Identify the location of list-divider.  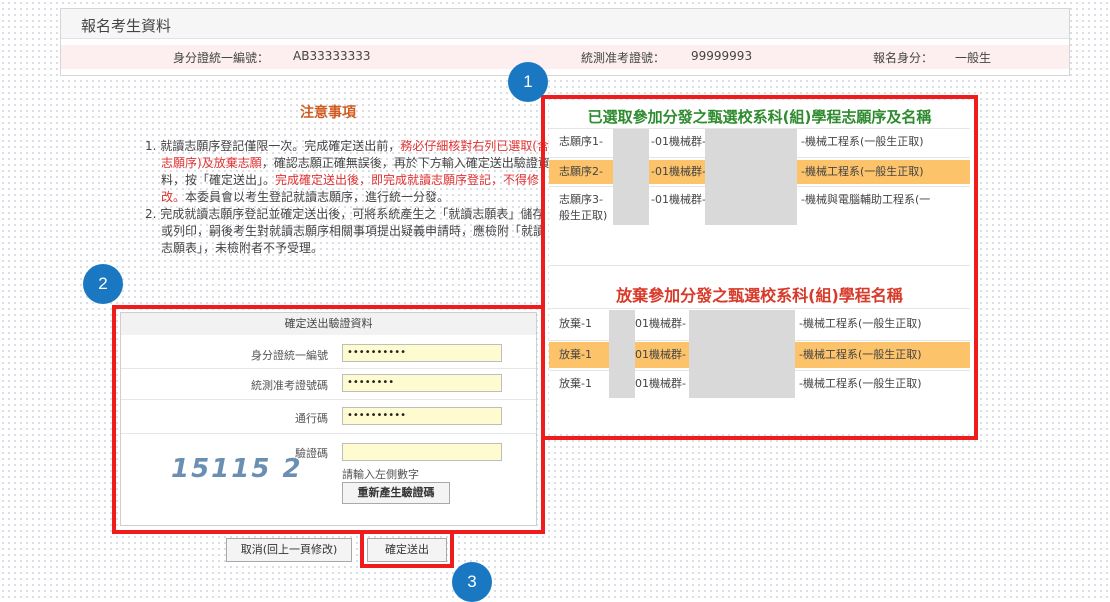
(759, 308).